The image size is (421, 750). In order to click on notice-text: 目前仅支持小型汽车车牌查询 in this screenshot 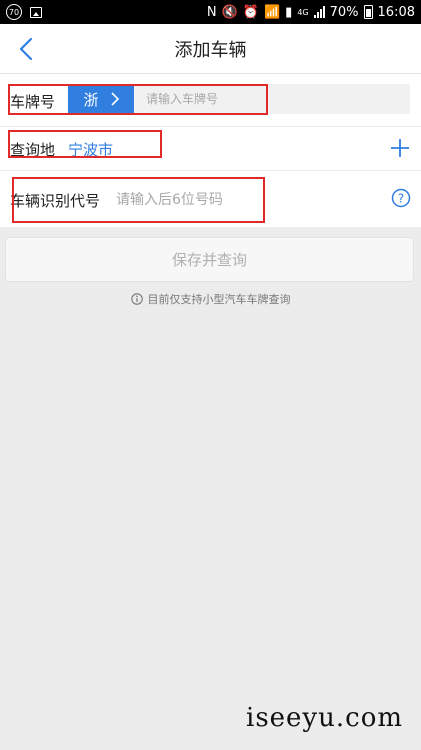, I will do `click(219, 299)`.